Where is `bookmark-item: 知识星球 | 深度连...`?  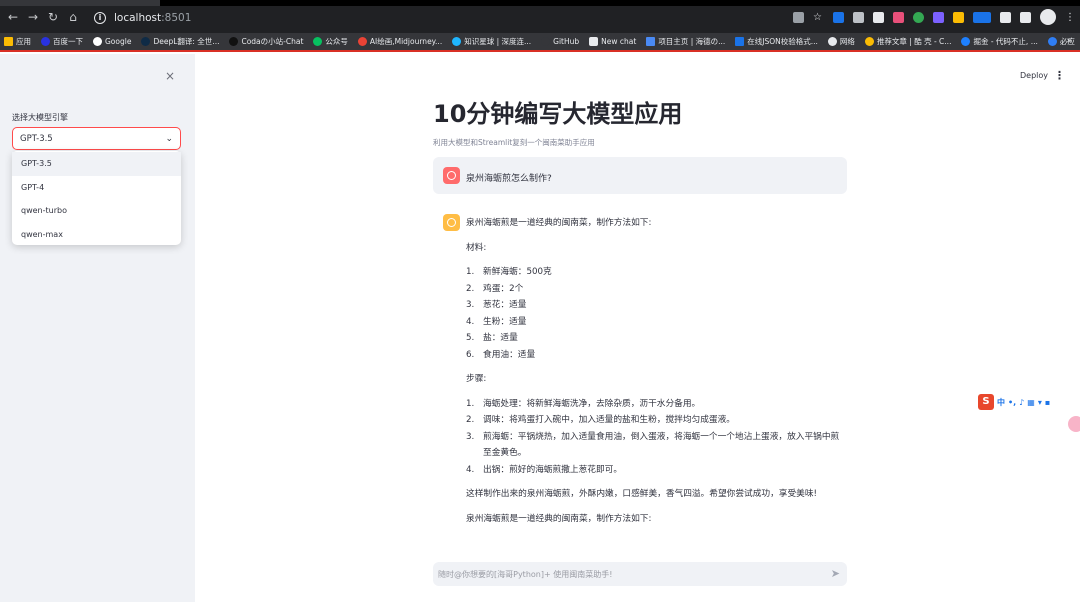
bookmark-item: 知识星球 | 深度连... is located at coordinates (491, 41).